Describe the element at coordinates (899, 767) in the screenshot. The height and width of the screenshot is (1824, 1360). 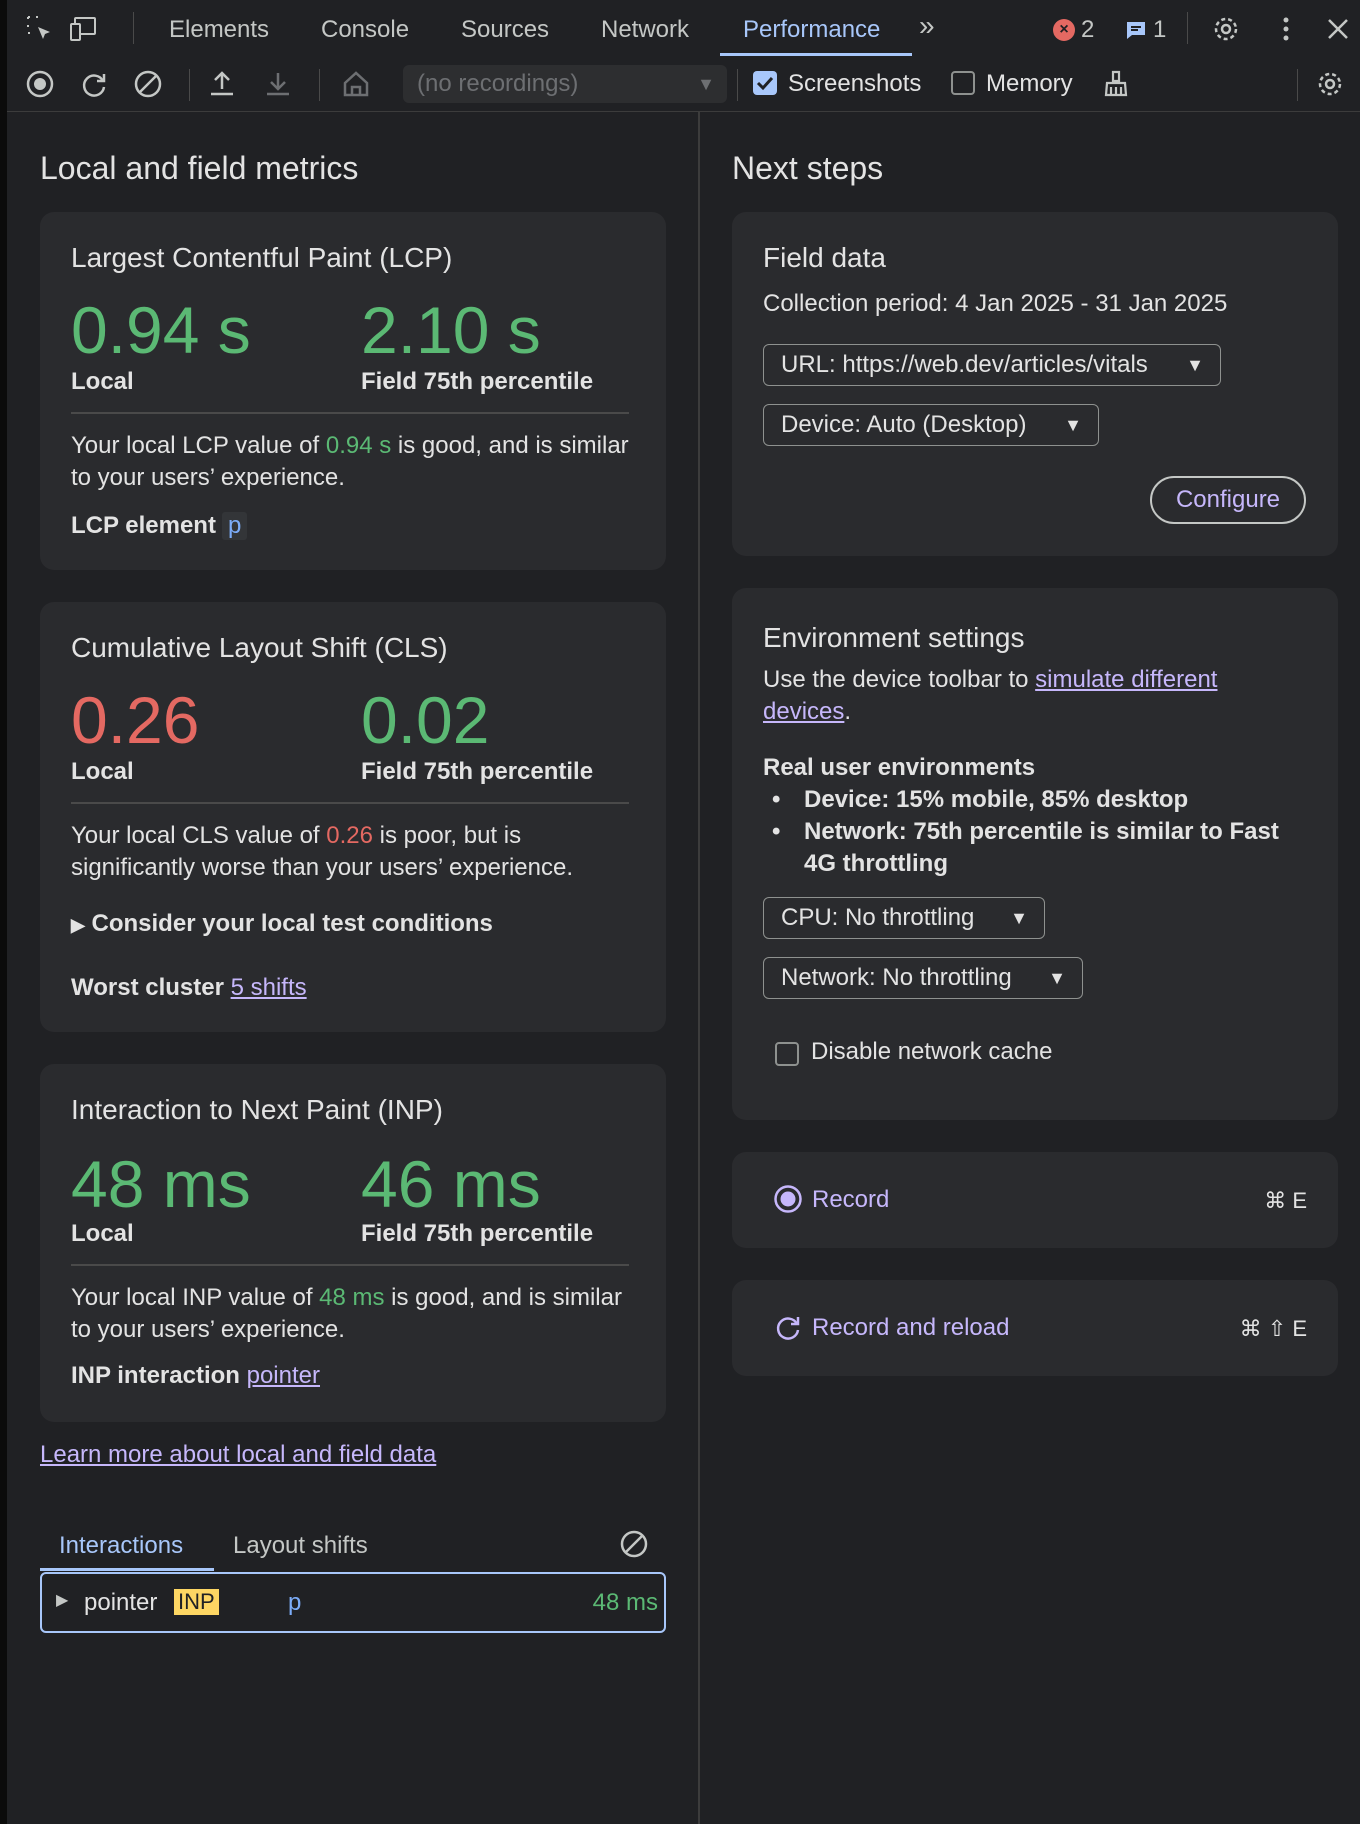
I see `real-user-environments-title: Real user environments` at that location.